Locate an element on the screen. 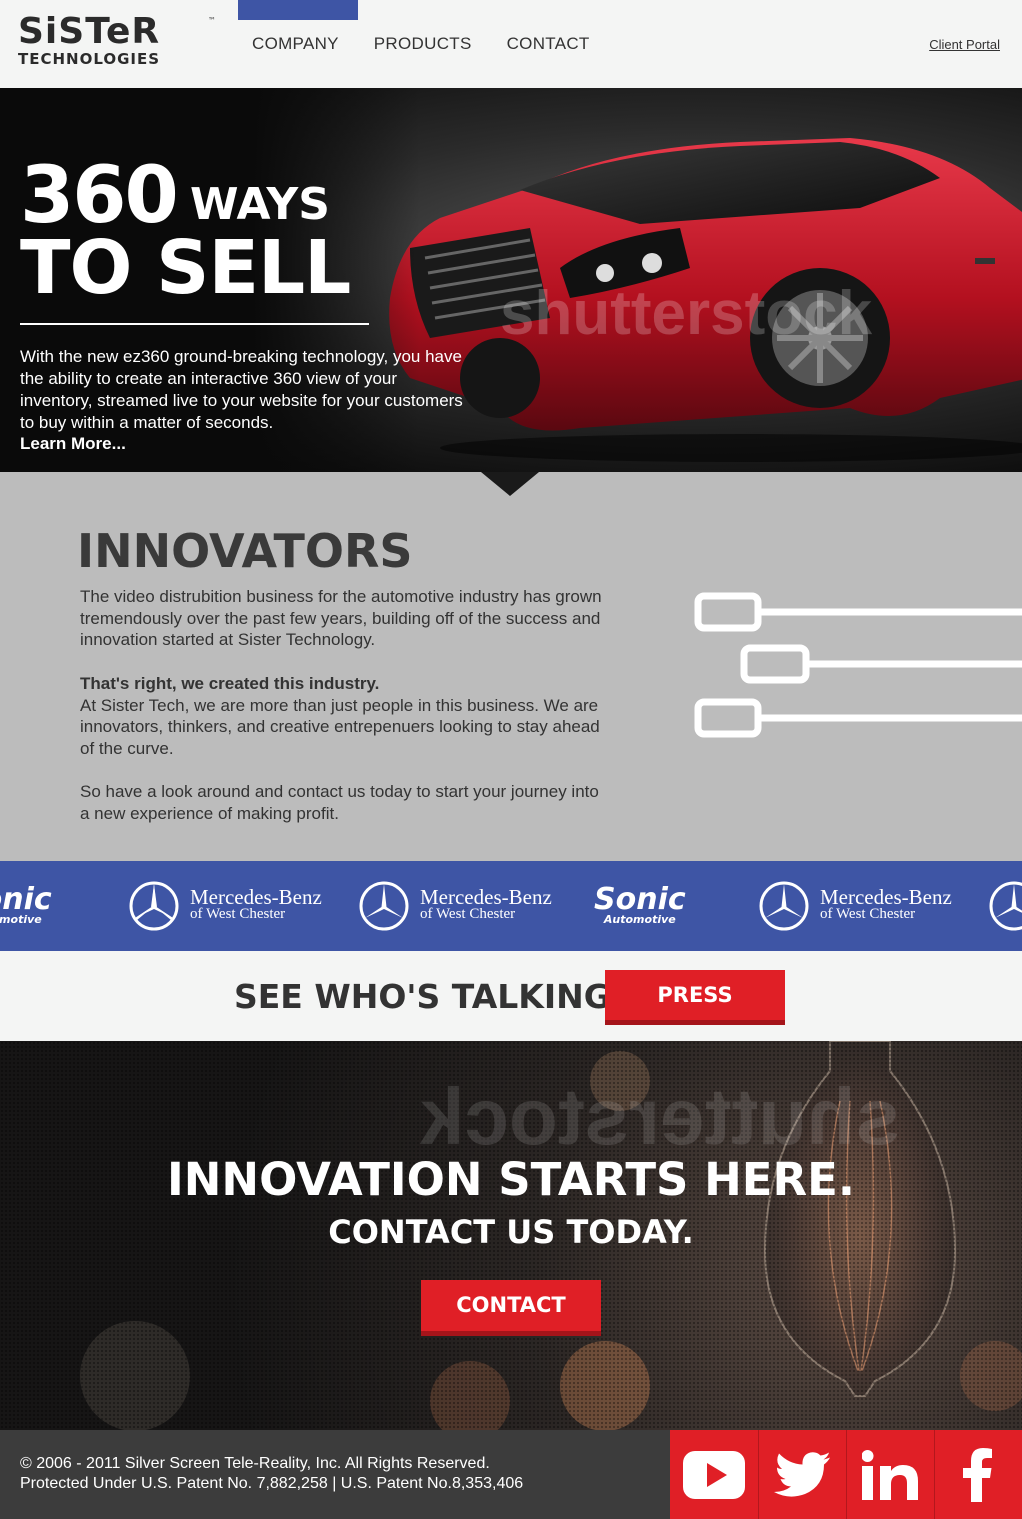  press-section: SEE WHO'S TALKING PRESS is located at coordinates (511, 996).